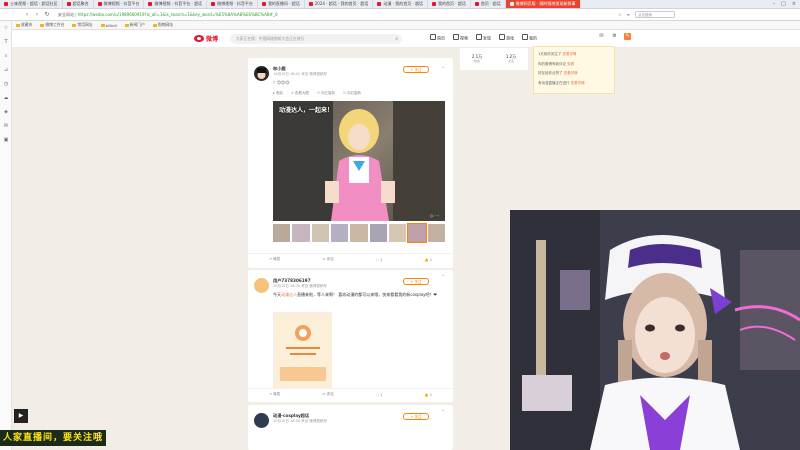 The height and width of the screenshot is (450, 800). I want to click on nav-video: 视频, so click(460, 38).